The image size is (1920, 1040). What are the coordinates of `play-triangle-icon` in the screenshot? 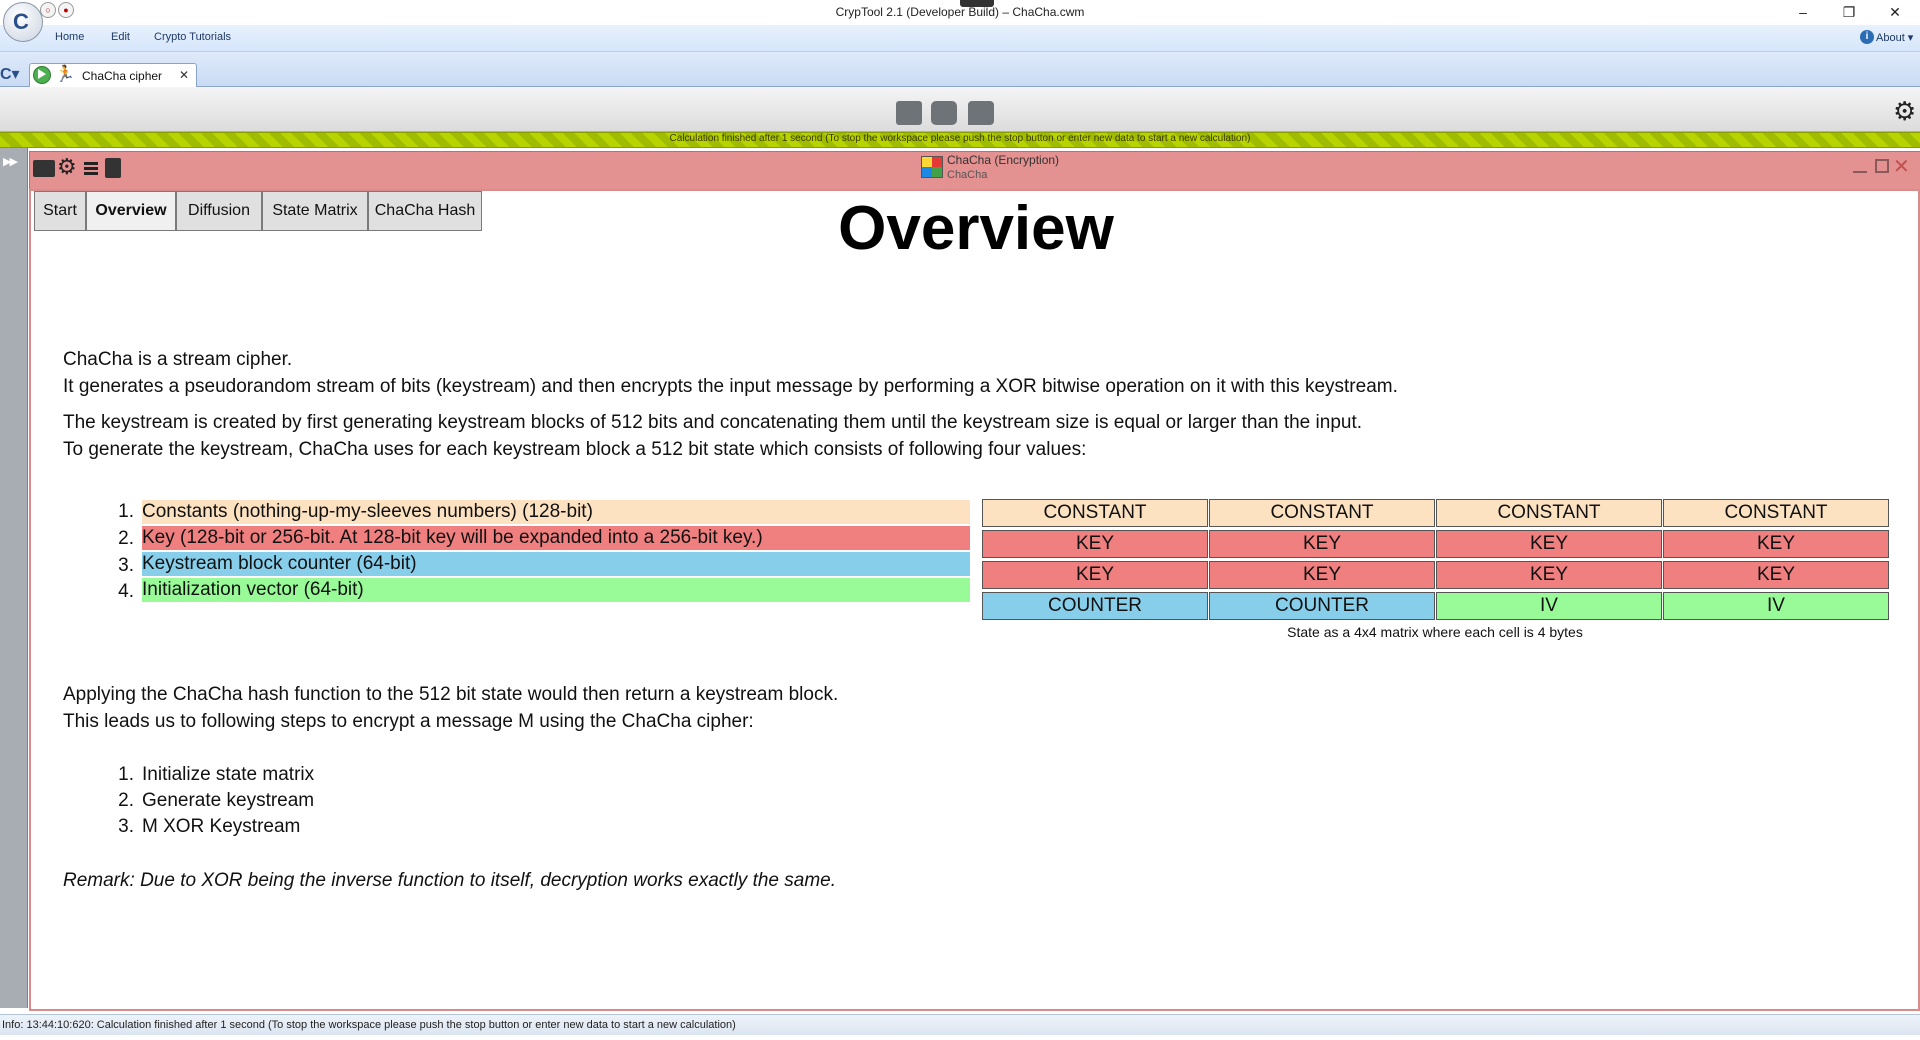 It's located at (42, 74).